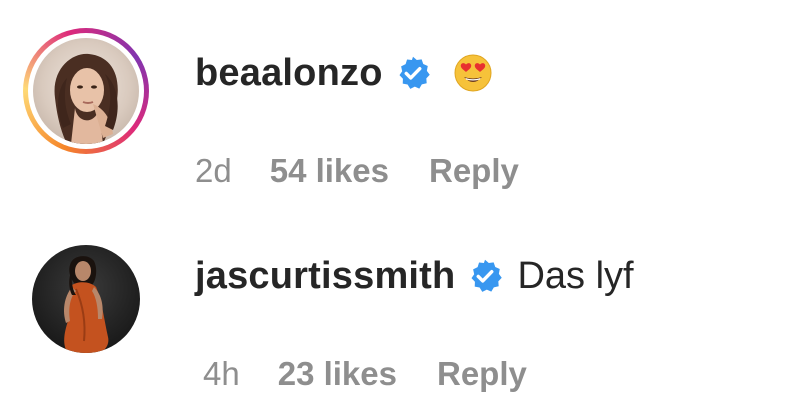  I want to click on avatar-story-ring, so click(86, 91).